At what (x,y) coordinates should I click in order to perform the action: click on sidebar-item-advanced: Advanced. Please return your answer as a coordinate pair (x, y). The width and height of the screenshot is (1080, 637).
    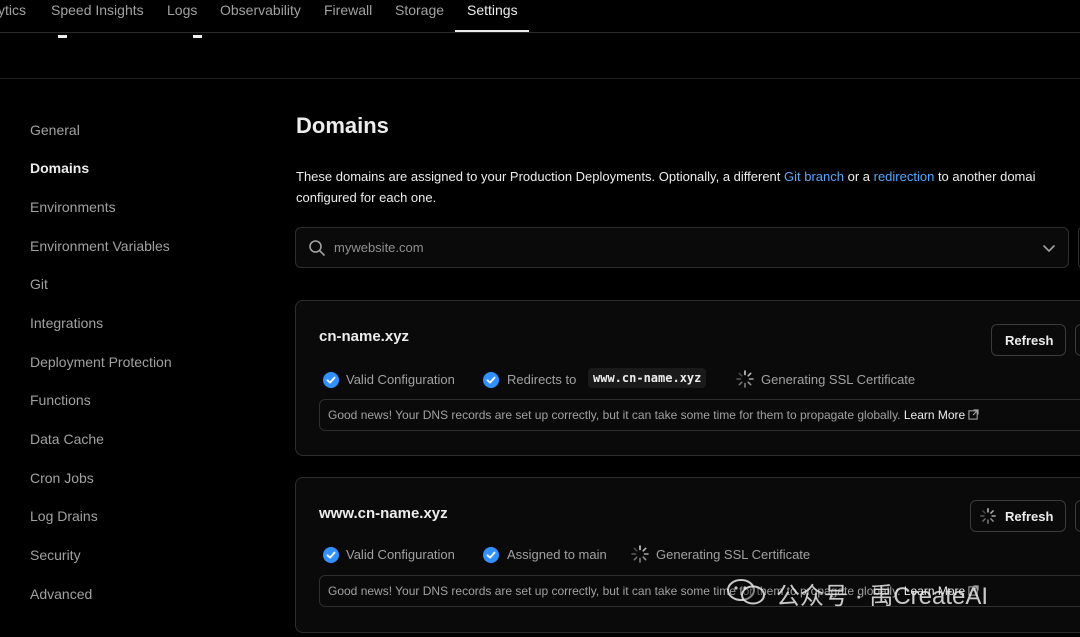
    Looking at the image, I should click on (61, 594).